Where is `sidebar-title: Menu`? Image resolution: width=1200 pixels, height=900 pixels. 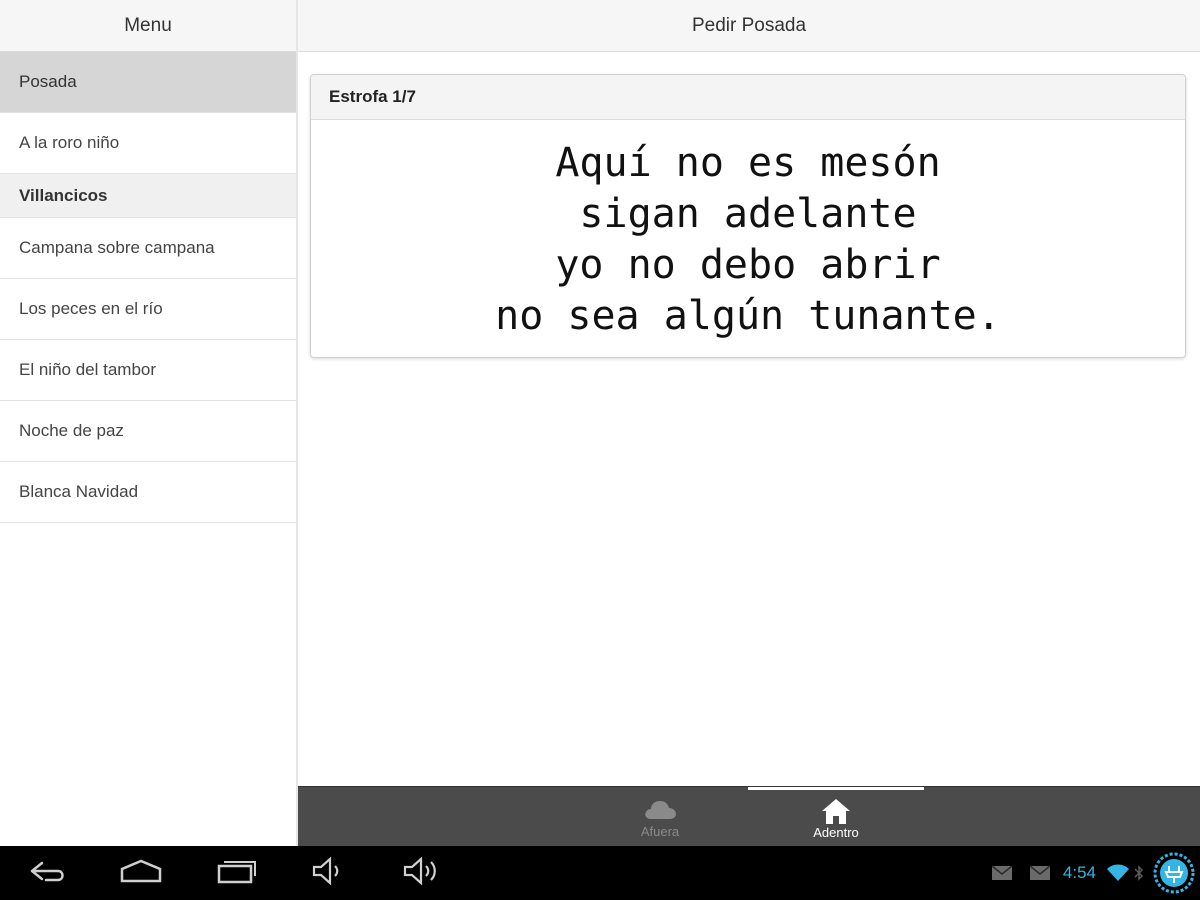
sidebar-title: Menu is located at coordinates (148, 26).